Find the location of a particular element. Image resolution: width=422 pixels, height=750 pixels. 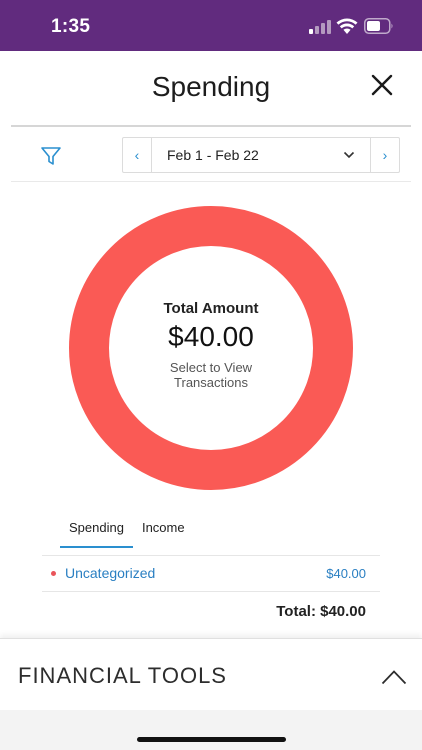

chevron-up-icon is located at coordinates (394, 677).